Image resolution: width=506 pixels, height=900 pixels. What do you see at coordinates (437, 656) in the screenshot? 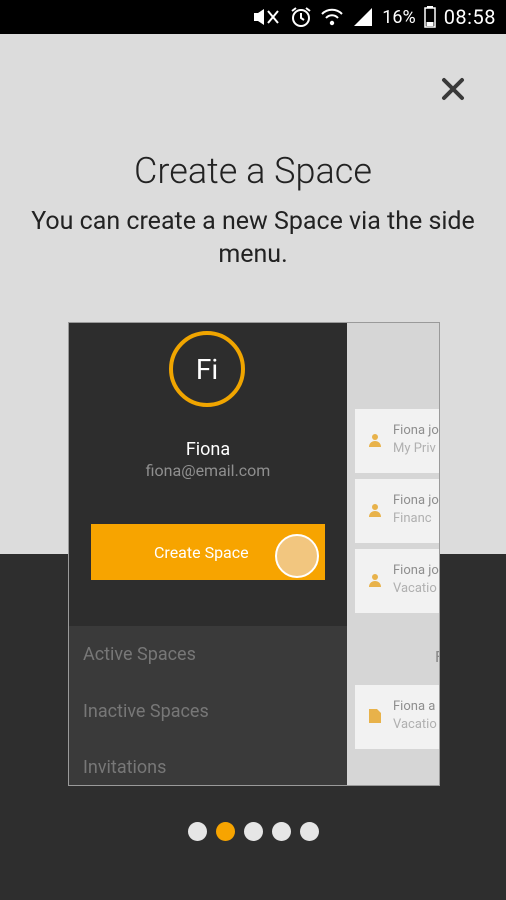
I see `section-letter: F` at bounding box center [437, 656].